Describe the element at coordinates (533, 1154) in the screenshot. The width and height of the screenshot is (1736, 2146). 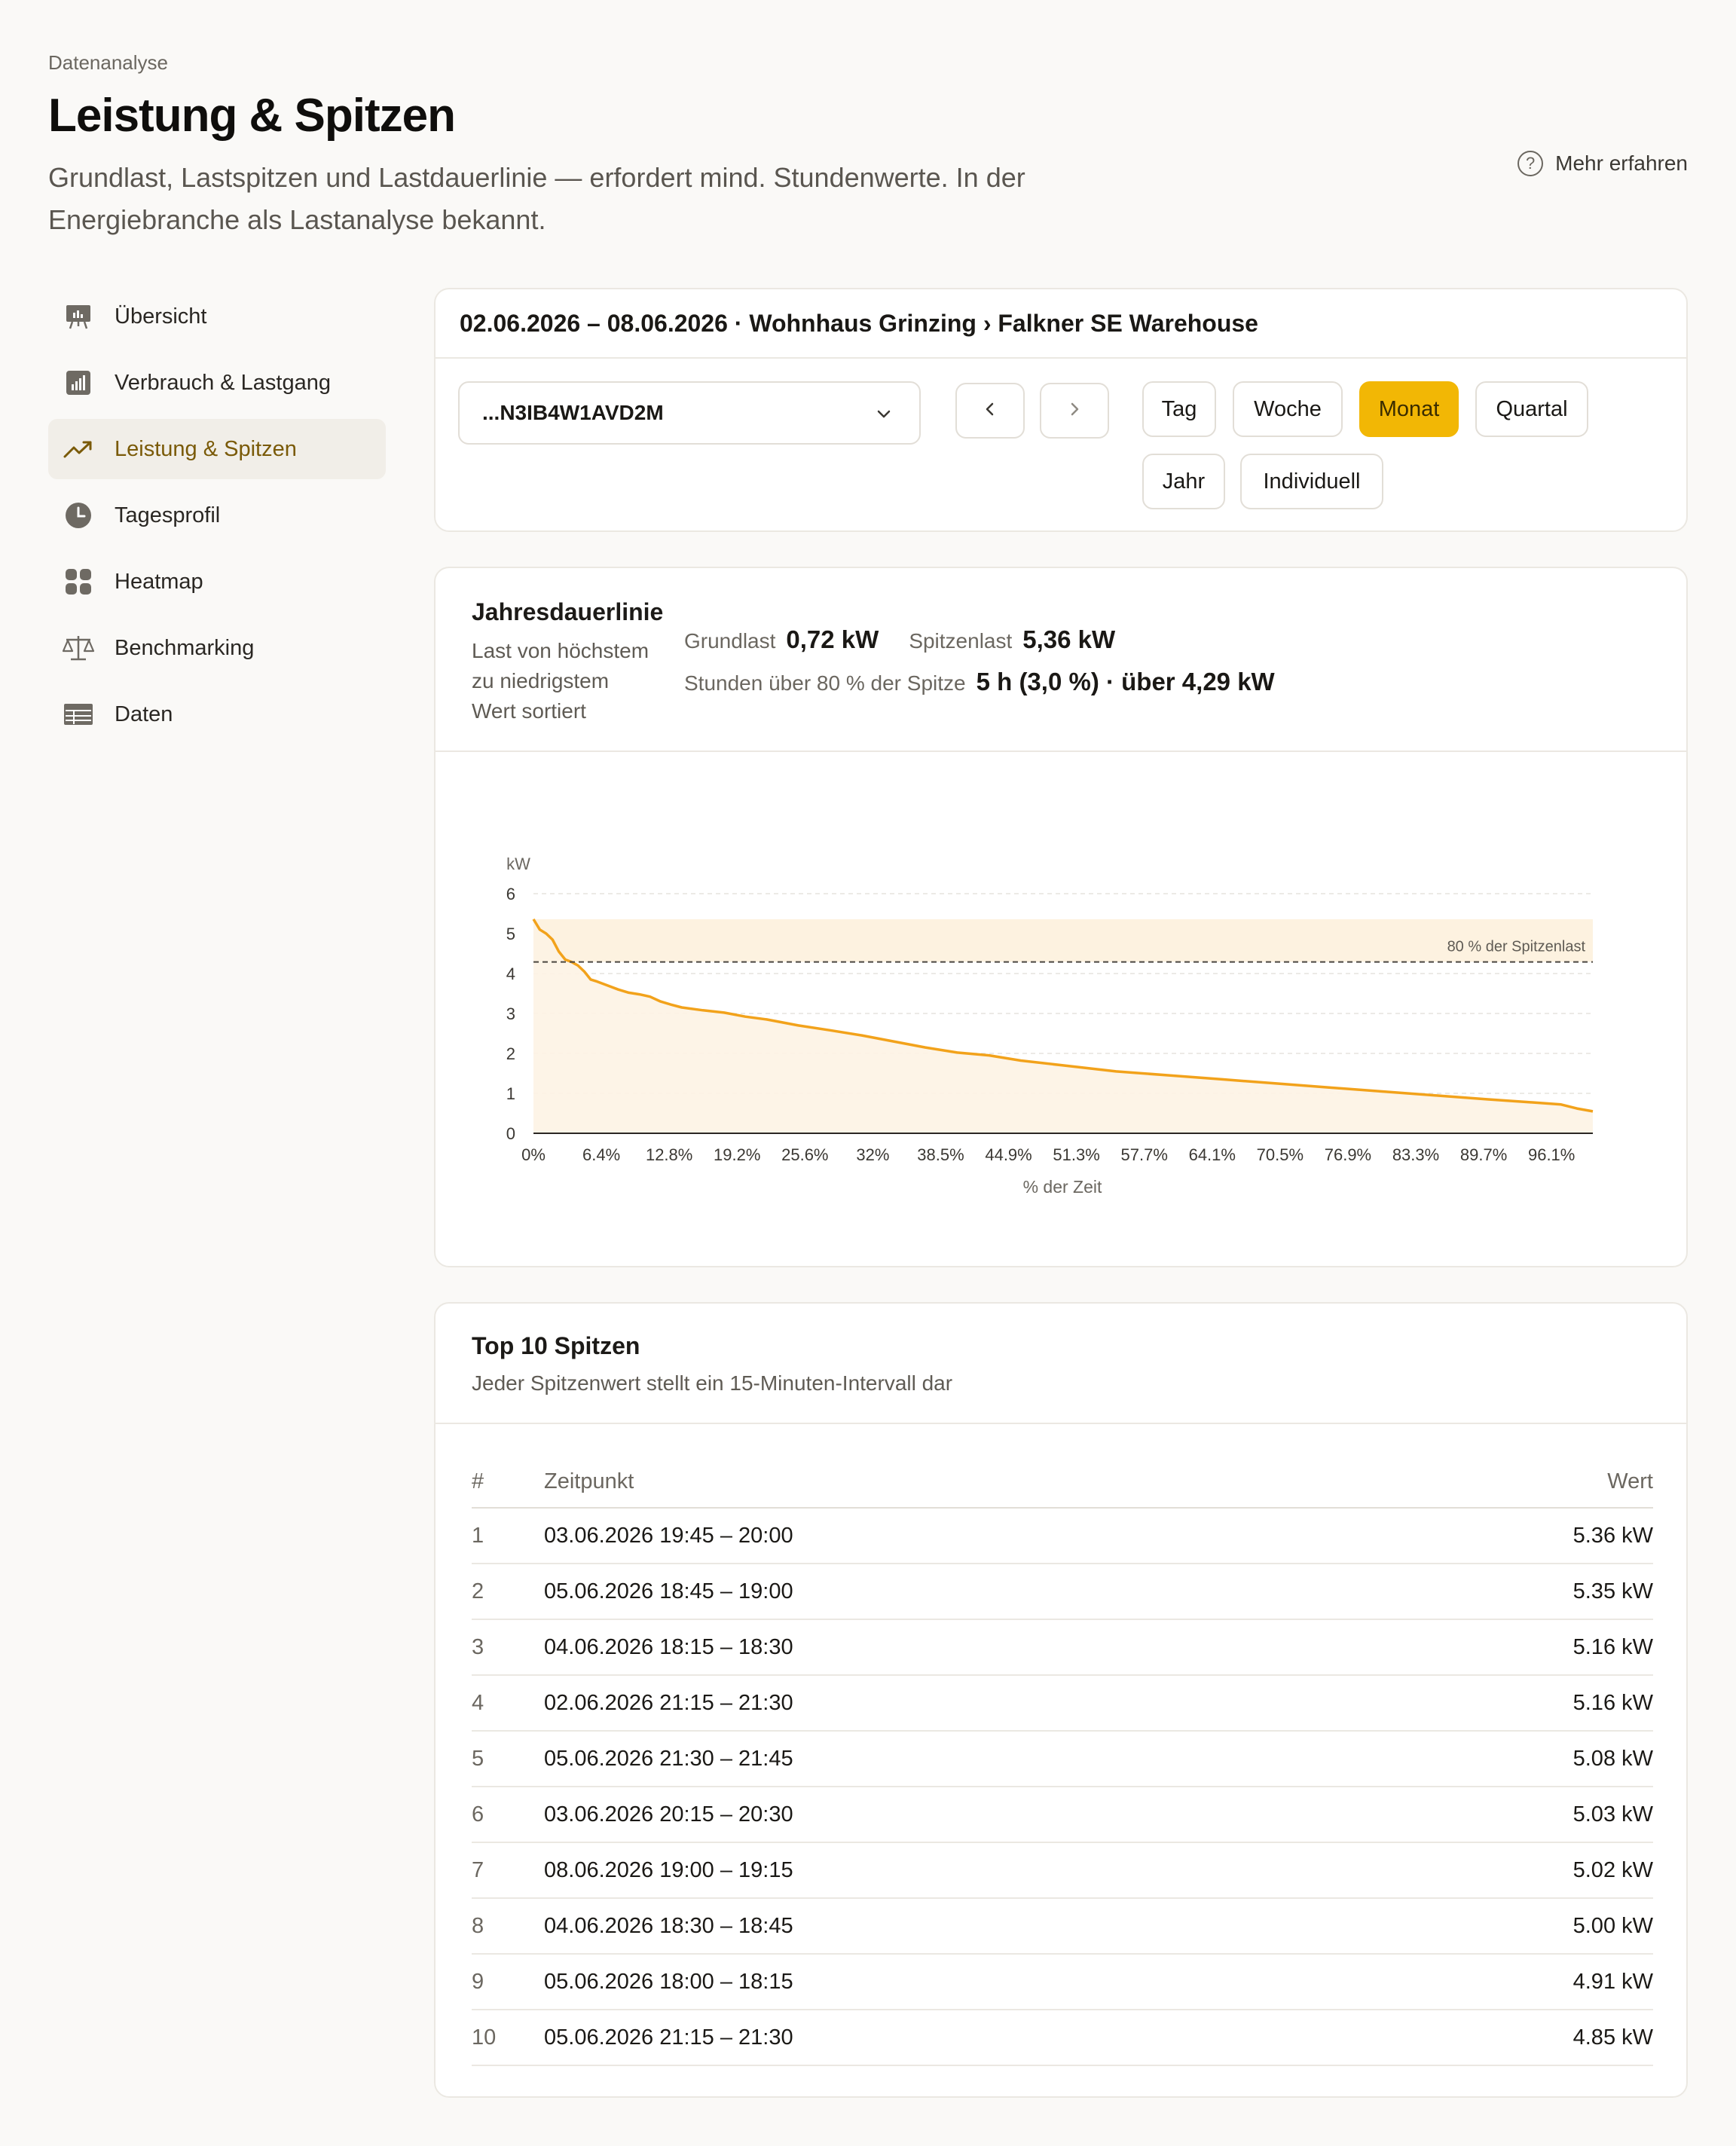
I see `x-tick-label: 0%` at that location.